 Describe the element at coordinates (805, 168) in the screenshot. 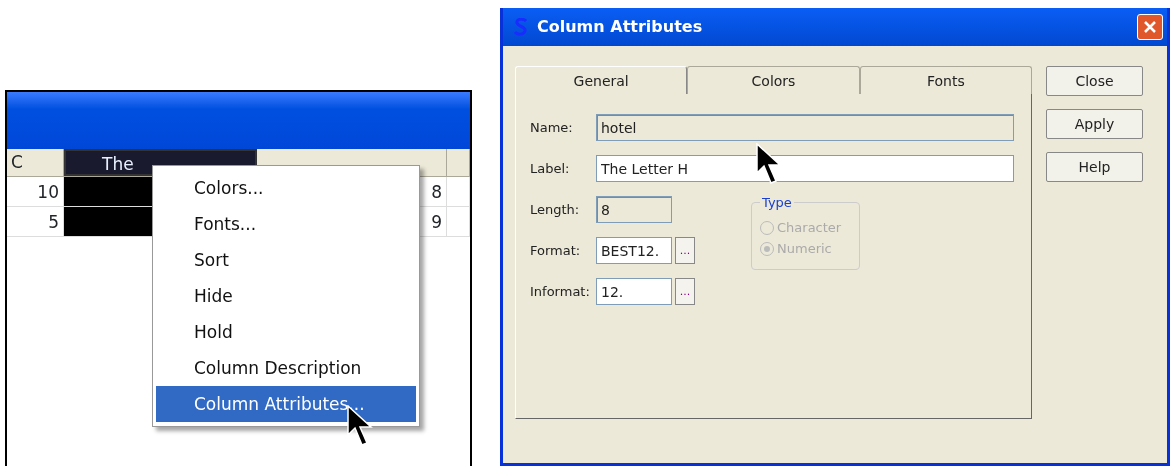

I see `input-field: The Letter H` at that location.